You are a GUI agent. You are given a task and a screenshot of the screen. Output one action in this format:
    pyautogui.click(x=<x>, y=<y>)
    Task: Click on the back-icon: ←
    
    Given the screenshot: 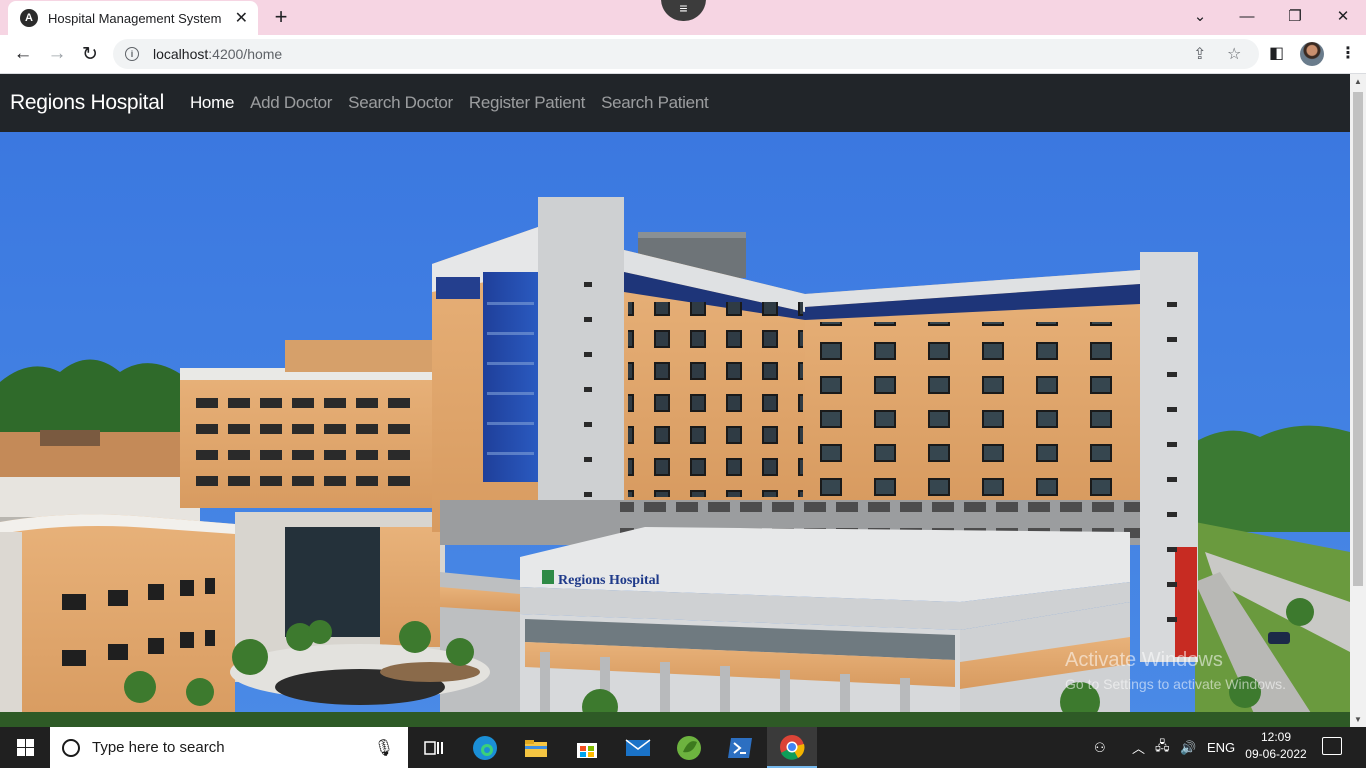 What is the action you would take?
    pyautogui.click(x=23, y=54)
    